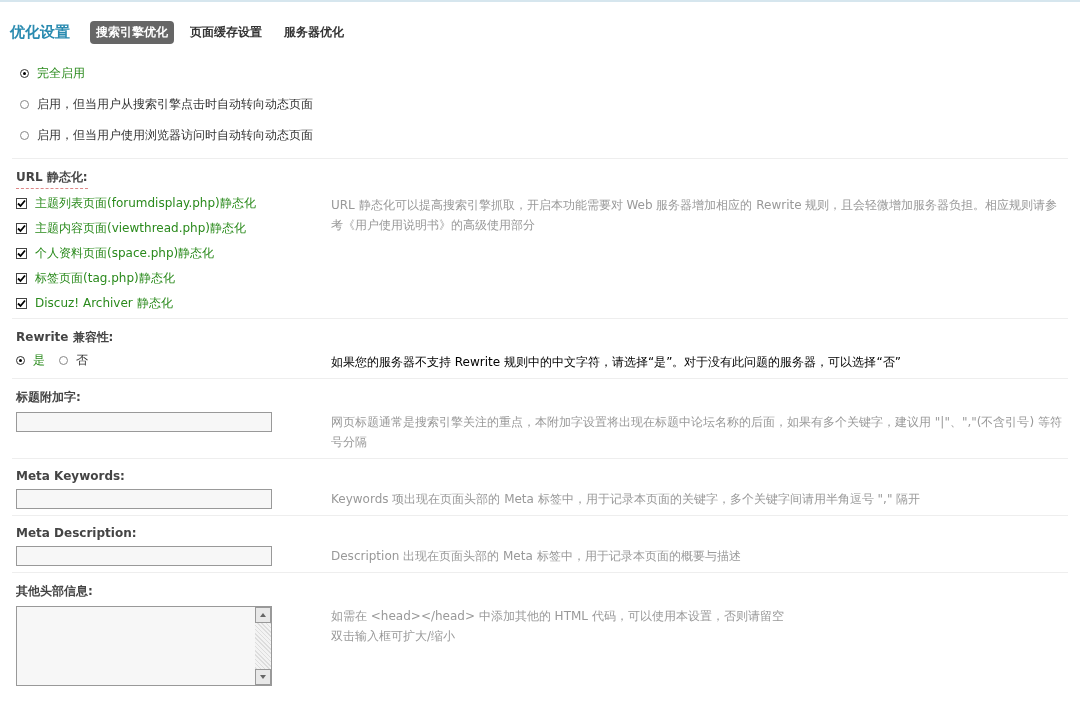  I want to click on help-text: 如果您的服务器不支持 Rewrite 规则中的中文字符，请选择“是”。对于没有此问题的服务器，可以选择“否”, so click(616, 362).